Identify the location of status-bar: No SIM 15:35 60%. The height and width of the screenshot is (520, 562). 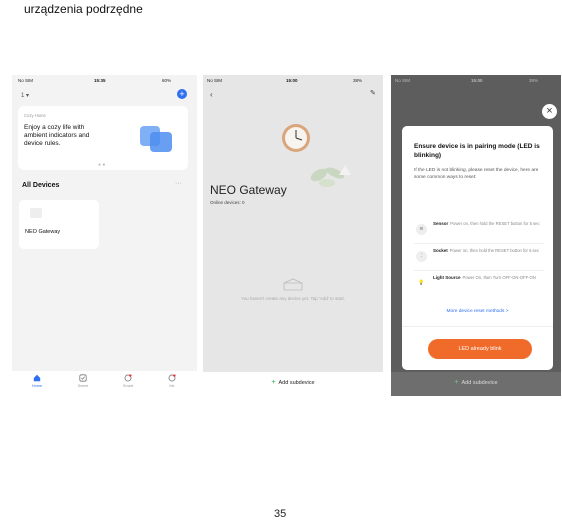
(104, 81).